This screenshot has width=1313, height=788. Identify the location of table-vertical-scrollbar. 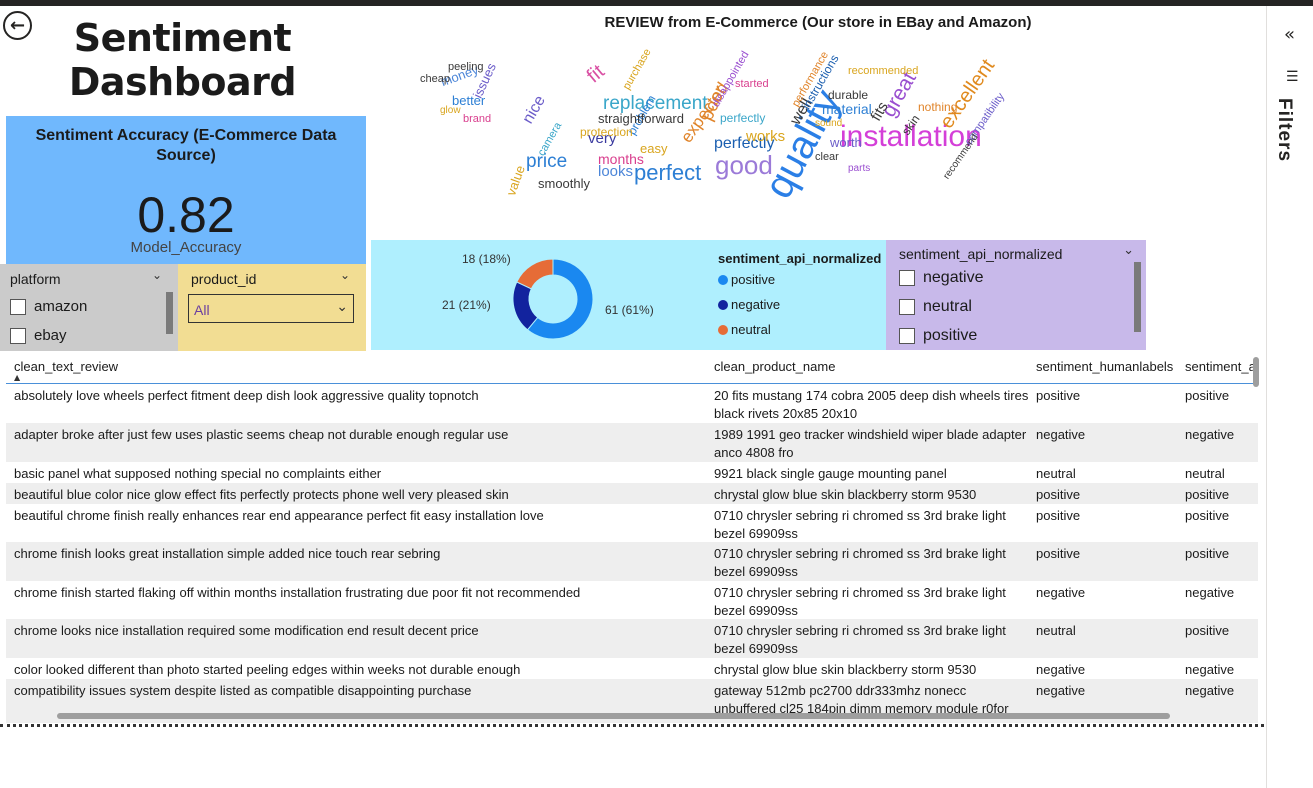
(1256, 372).